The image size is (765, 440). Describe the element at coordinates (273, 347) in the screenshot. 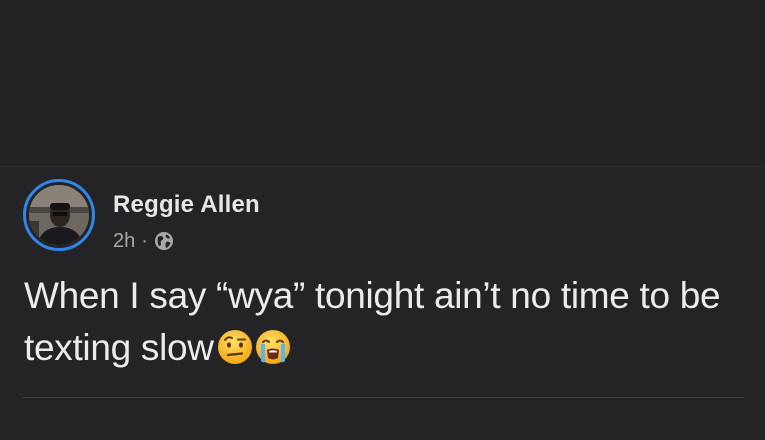

I see `loudly-crying-emoji-icon` at that location.